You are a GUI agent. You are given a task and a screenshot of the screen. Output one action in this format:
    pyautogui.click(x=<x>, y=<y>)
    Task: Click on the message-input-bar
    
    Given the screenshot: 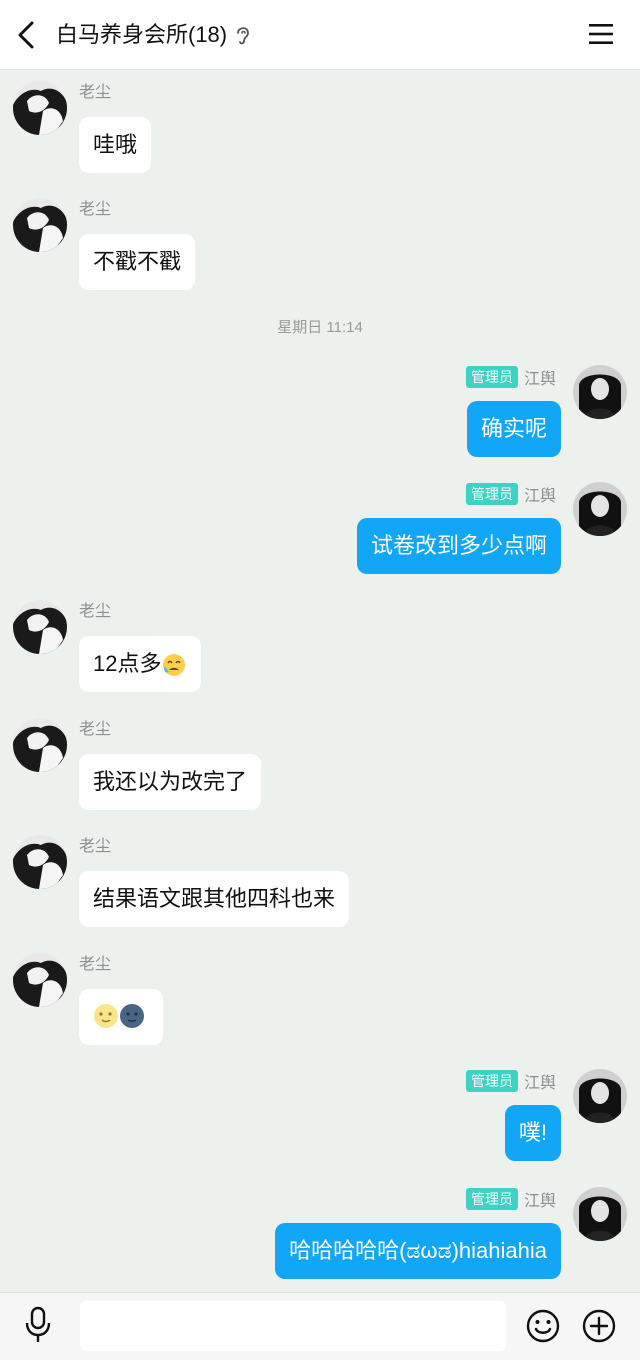 What is the action you would take?
    pyautogui.click(x=320, y=1326)
    